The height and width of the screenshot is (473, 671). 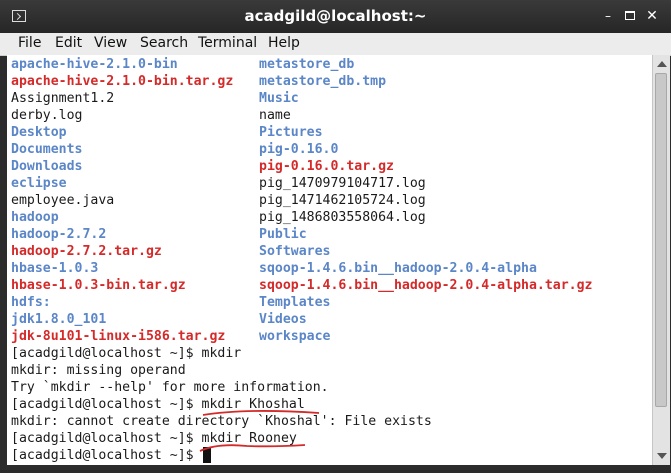 I want to click on scroll-up-arrow-icon, so click(x=662, y=64).